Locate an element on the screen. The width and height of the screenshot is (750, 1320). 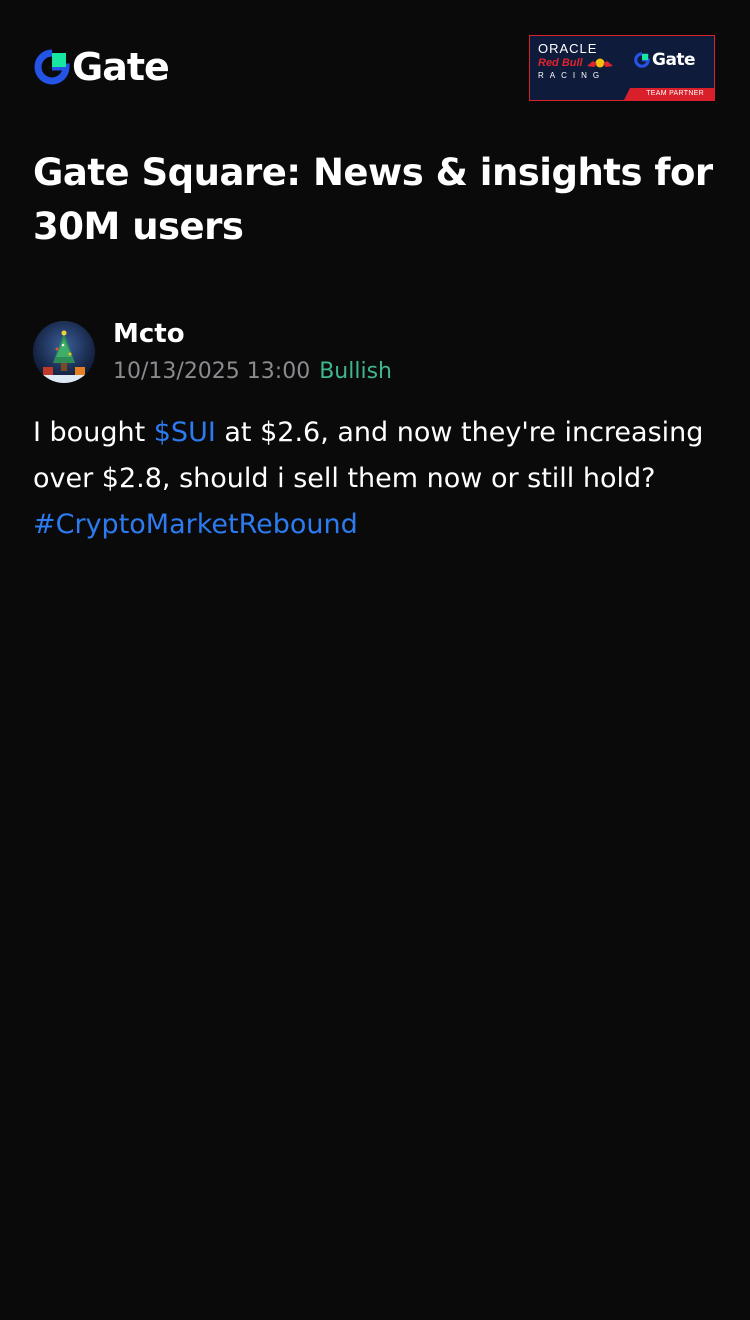
logo-text: Gate is located at coordinates (121, 67).